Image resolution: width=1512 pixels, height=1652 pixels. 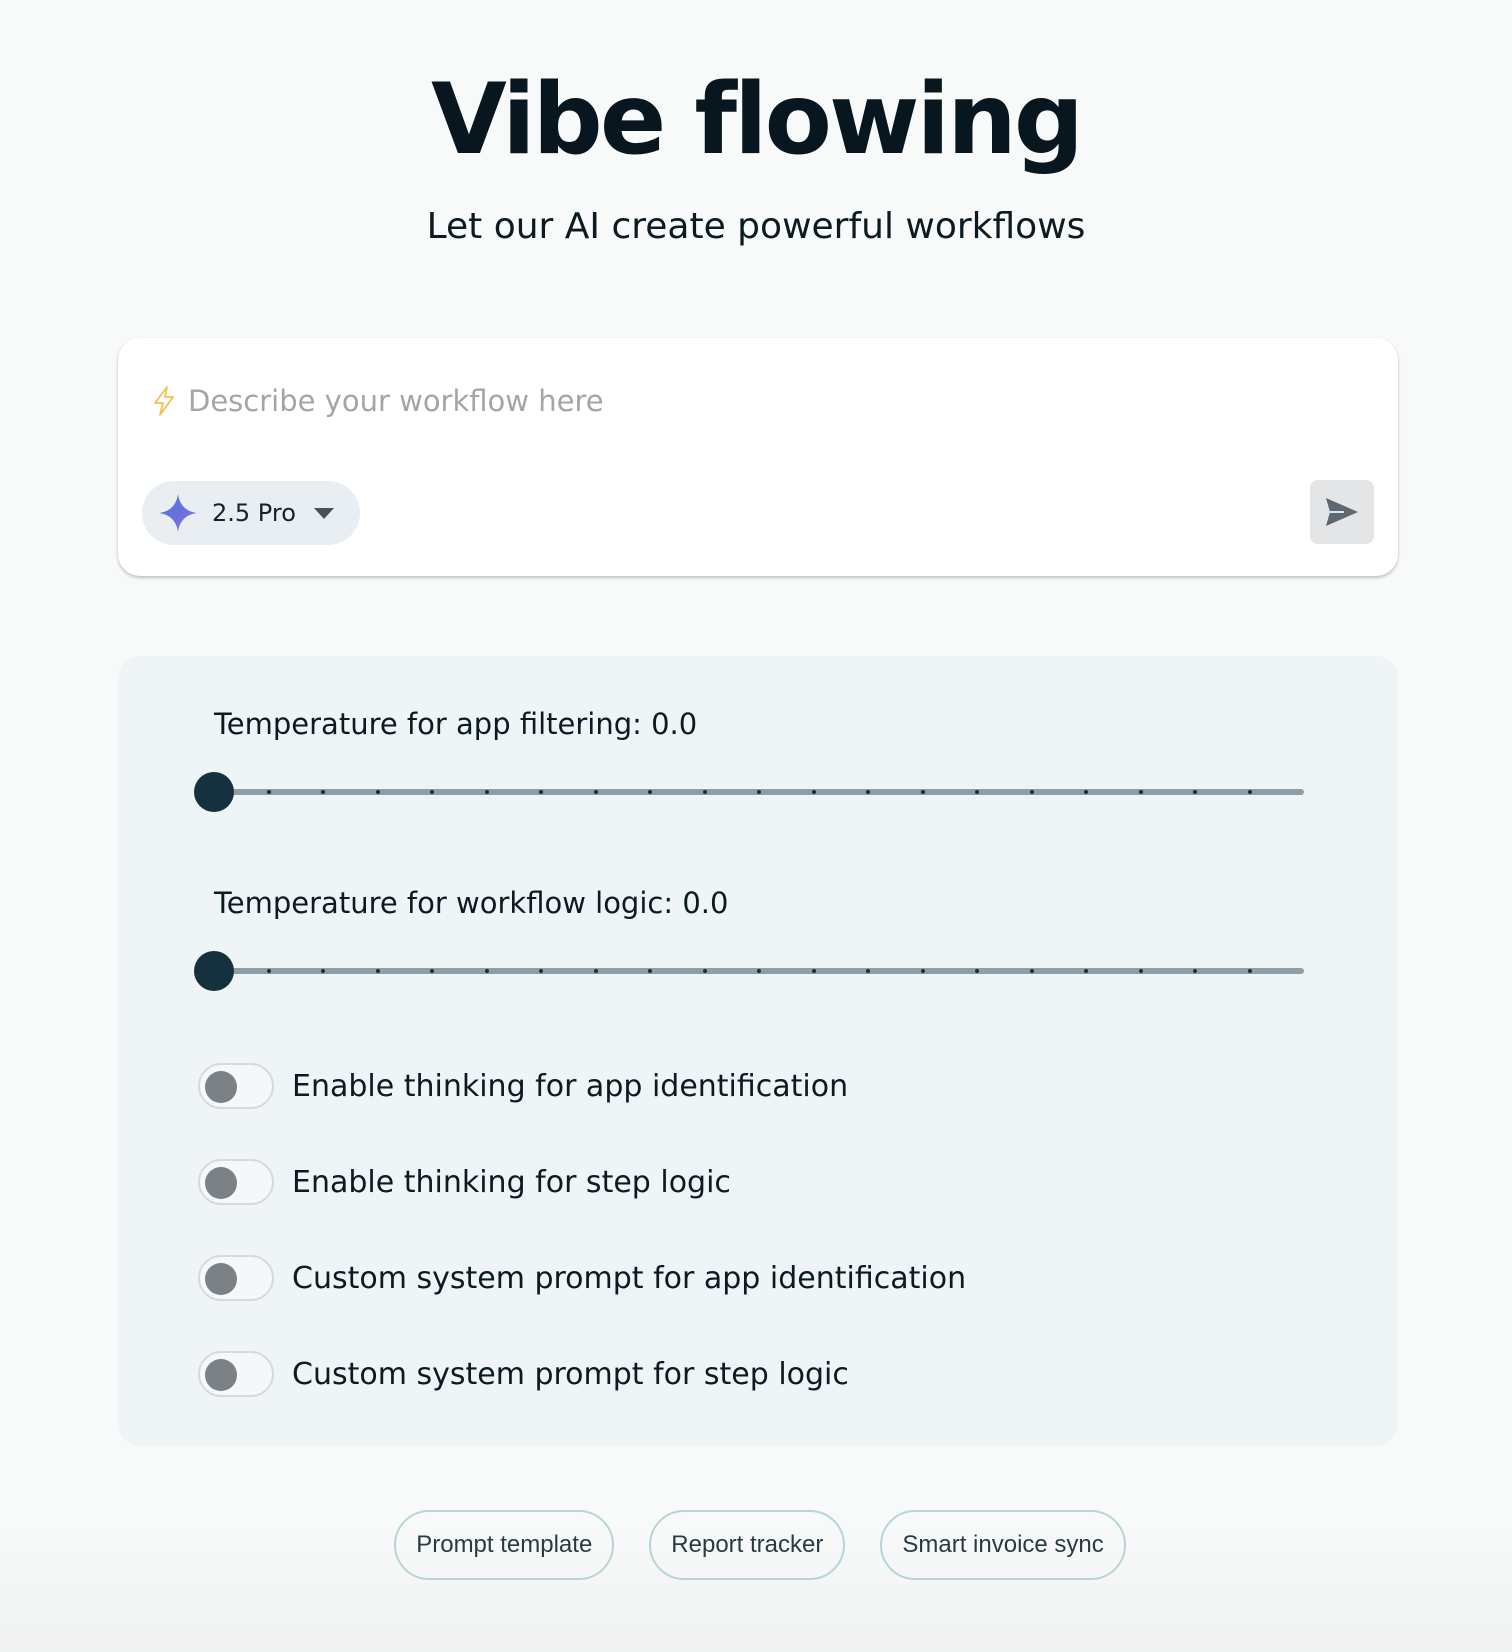 What do you see at coordinates (758, 457) in the screenshot?
I see `prompt-card: 2.5 Pro` at bounding box center [758, 457].